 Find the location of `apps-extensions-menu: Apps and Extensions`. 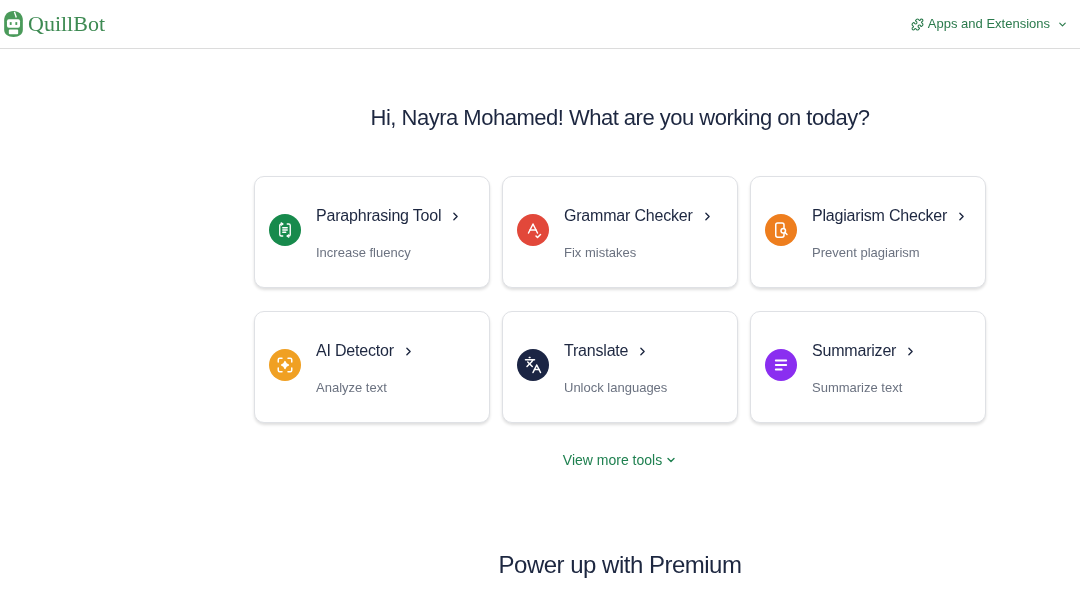

apps-extensions-menu: Apps and Extensions is located at coordinates (989, 24).